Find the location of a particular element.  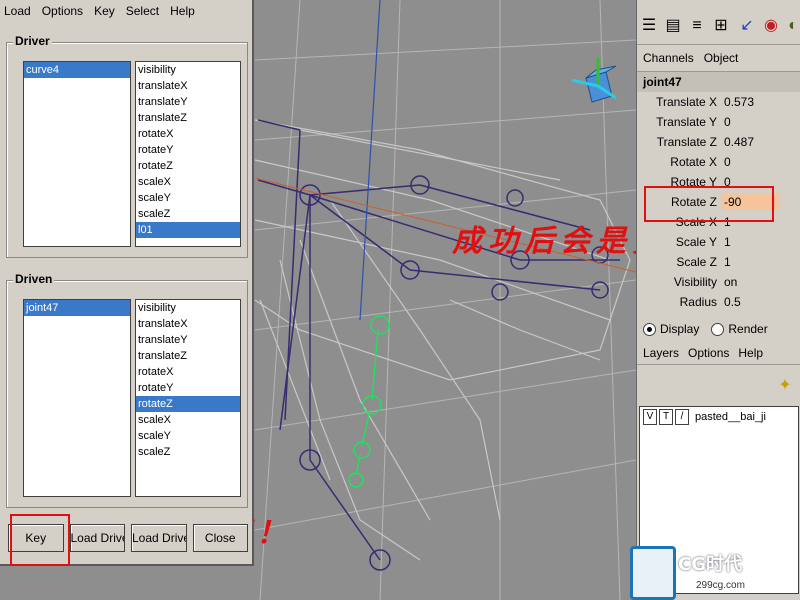

arrow-icon: ↙ is located at coordinates (747, 26).